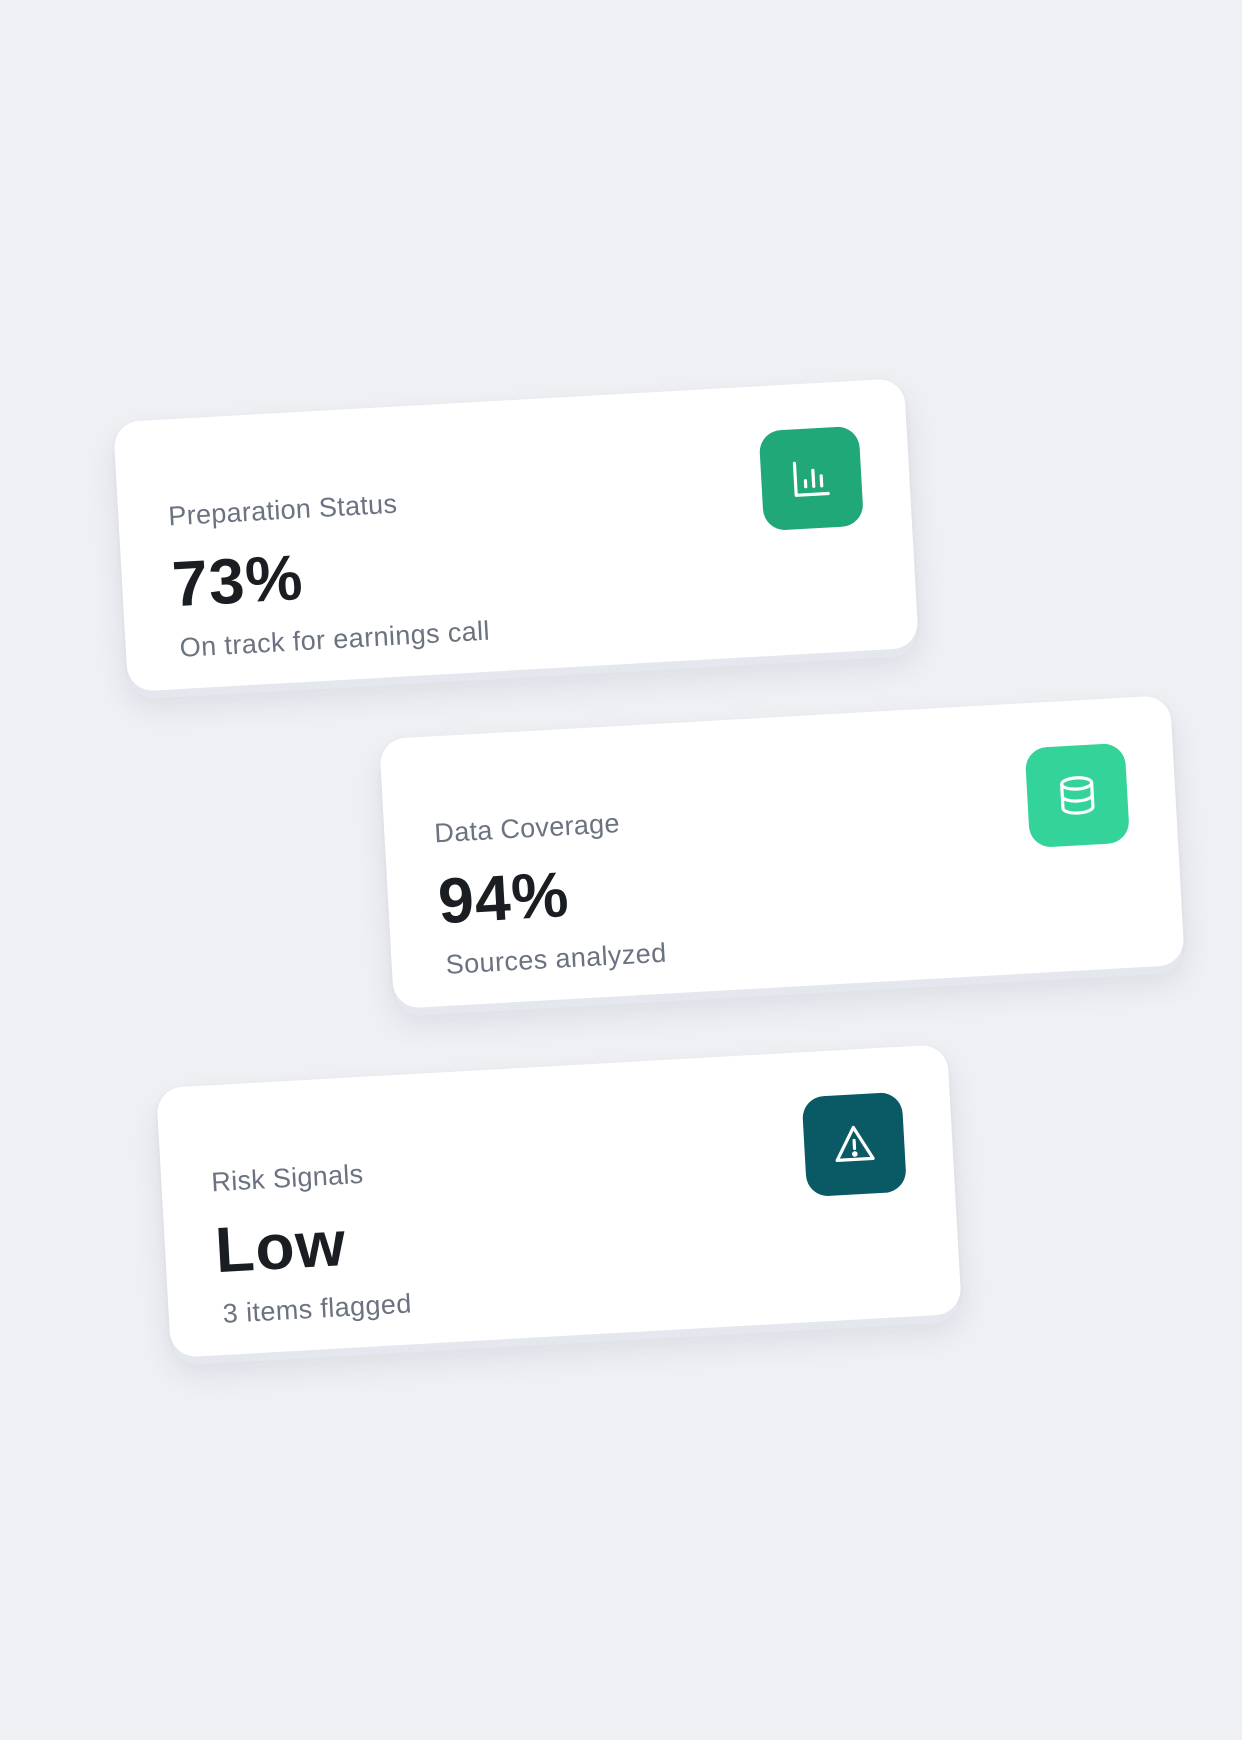 This screenshot has width=1242, height=1740. I want to click on database-icon, so click(1077, 795).